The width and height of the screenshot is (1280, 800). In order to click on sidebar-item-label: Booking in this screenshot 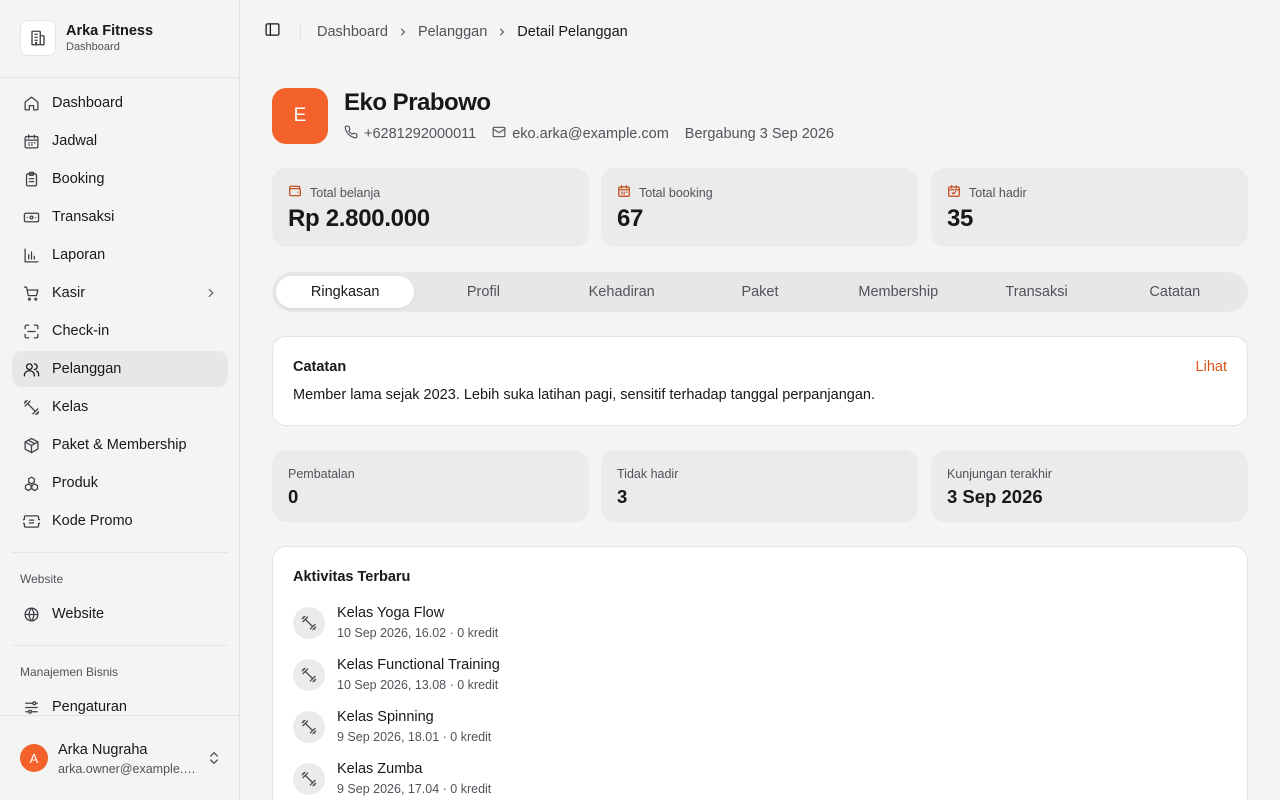, I will do `click(78, 179)`.